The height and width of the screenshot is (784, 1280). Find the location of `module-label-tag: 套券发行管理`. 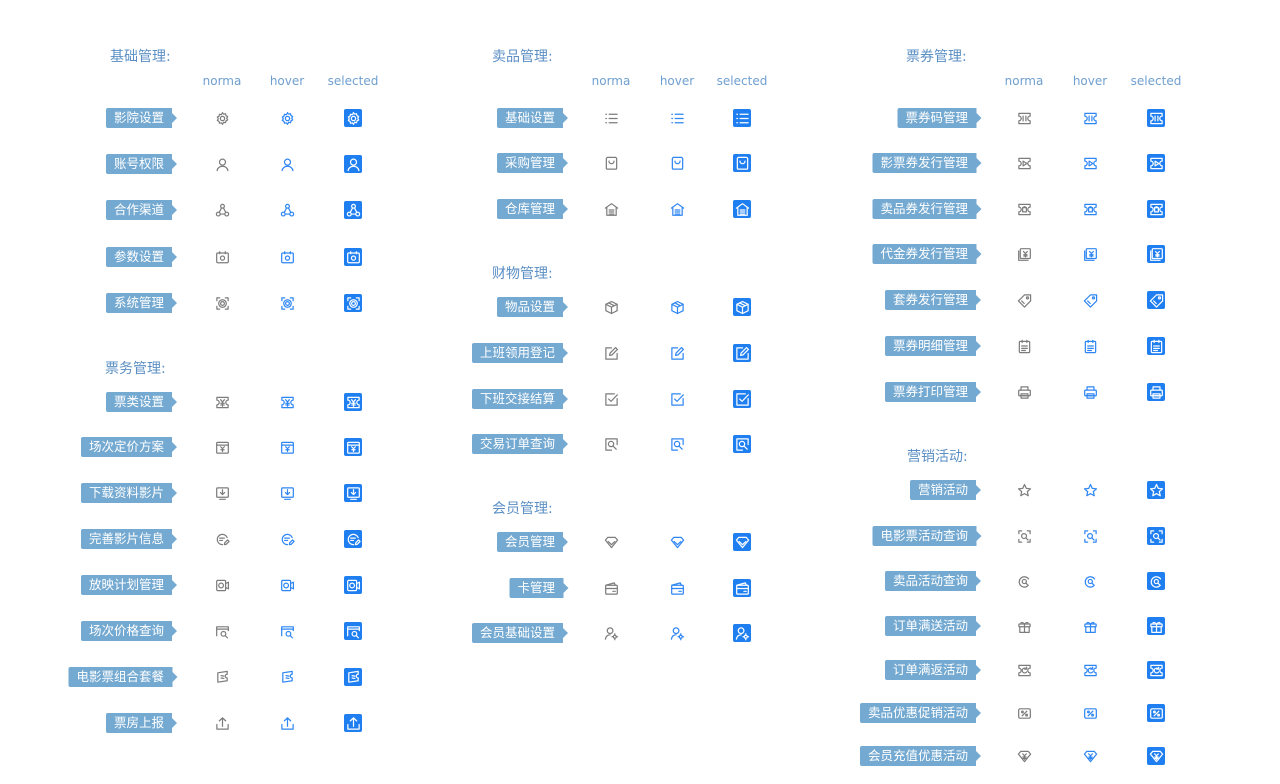

module-label-tag: 套券发行管理 is located at coordinates (933, 300).